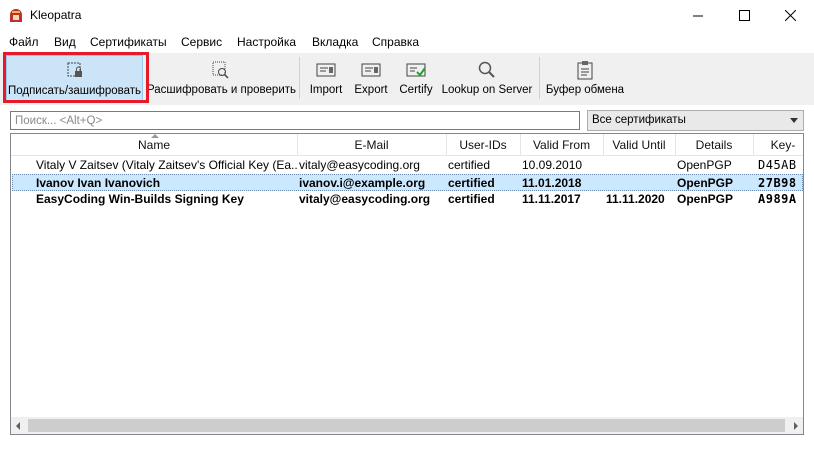 The width and height of the screenshot is (814, 449). I want to click on scroll-right-icon, so click(796, 426).